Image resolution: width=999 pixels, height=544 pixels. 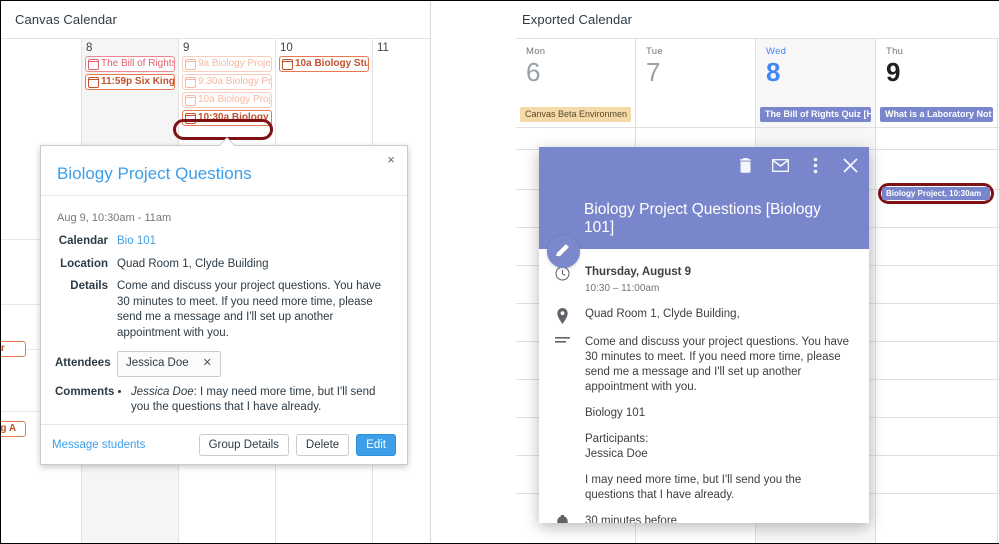 I want to click on card-actions, so click(x=798, y=165).